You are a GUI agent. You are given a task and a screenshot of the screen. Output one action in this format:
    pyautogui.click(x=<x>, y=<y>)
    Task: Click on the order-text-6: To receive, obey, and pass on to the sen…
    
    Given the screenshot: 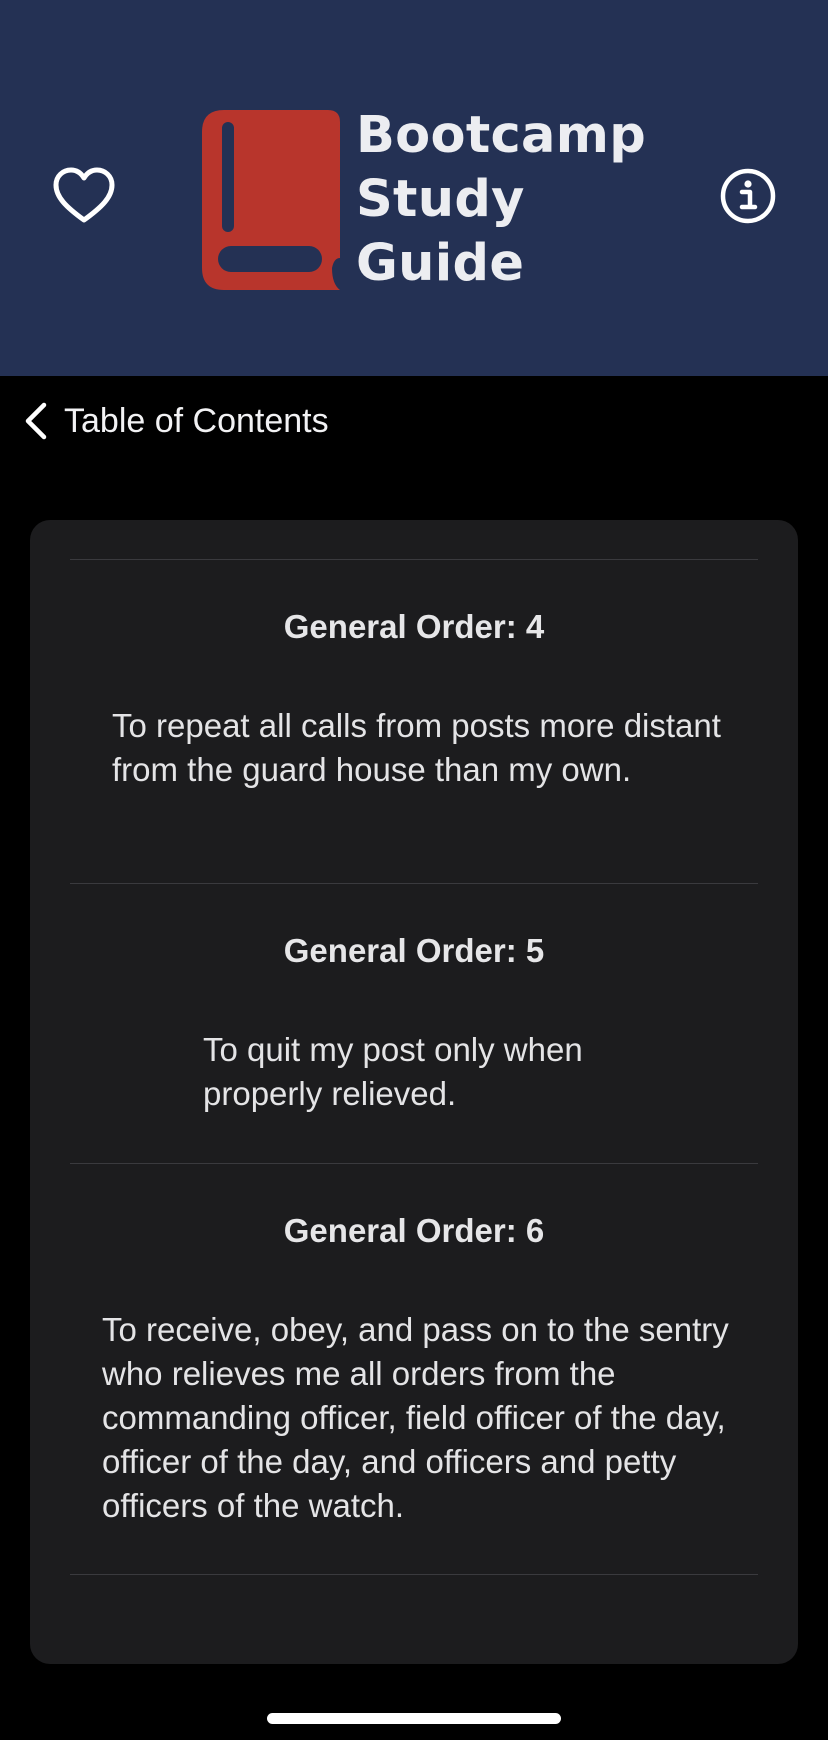 What is the action you would take?
    pyautogui.click(x=415, y=1417)
    